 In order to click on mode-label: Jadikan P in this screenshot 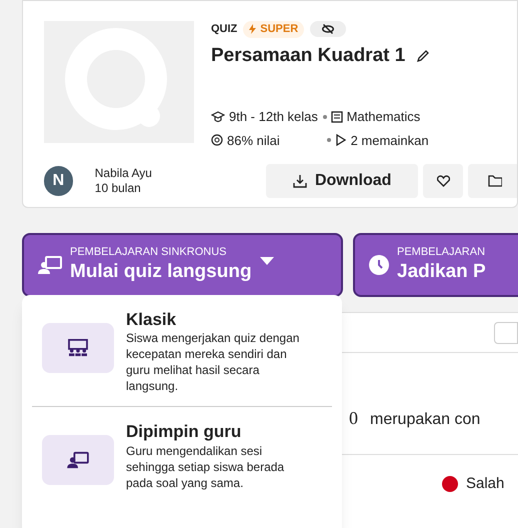, I will do `click(441, 272)`.